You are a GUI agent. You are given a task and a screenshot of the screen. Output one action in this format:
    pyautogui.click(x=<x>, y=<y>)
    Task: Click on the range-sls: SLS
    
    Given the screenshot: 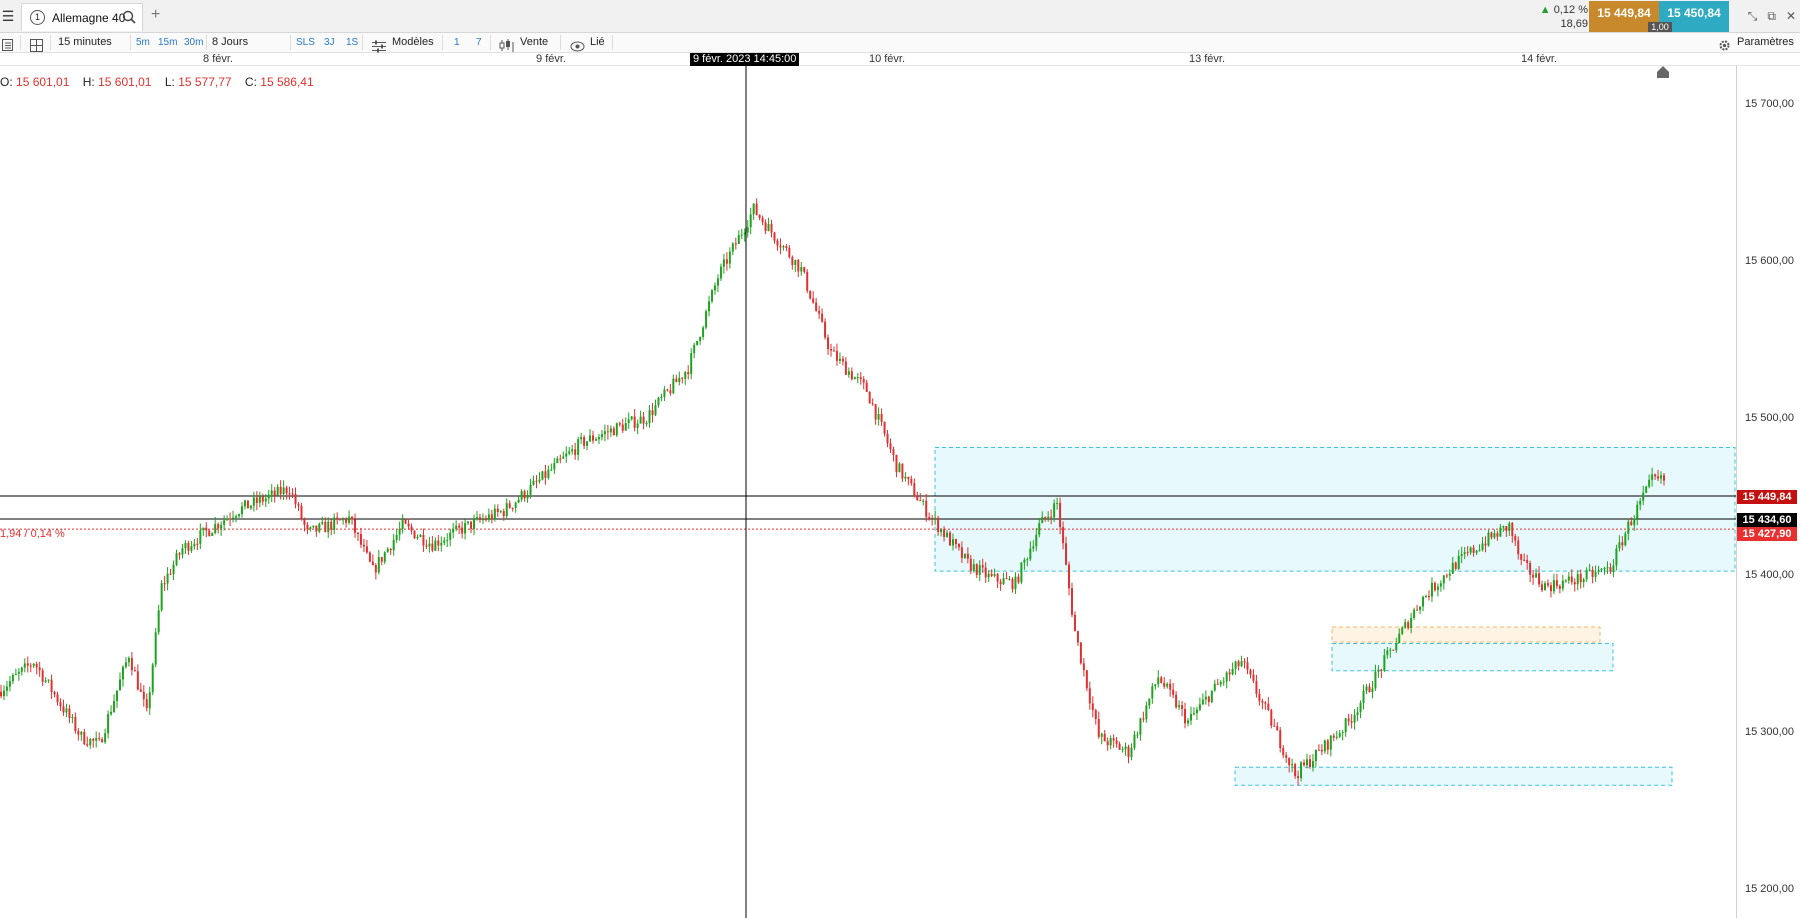 What is the action you would take?
    pyautogui.click(x=305, y=42)
    